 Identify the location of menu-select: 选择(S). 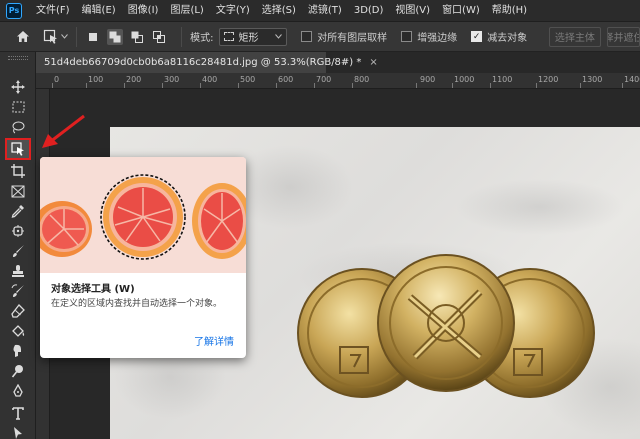
(279, 11).